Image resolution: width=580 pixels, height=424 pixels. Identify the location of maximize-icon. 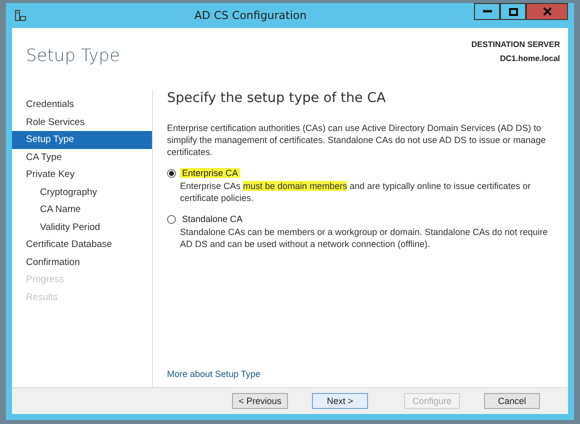
(513, 12).